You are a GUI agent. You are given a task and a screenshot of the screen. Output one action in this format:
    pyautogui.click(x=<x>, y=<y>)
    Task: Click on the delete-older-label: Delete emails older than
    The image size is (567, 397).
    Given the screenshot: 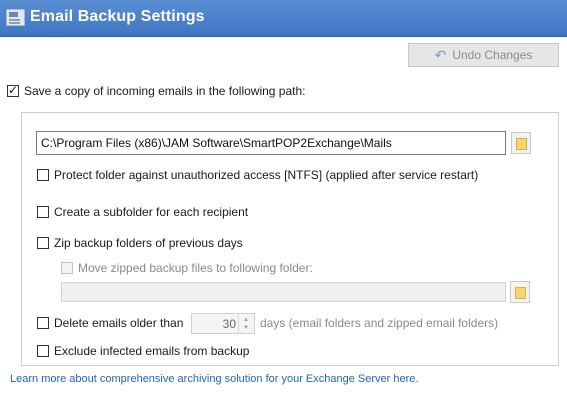 What is the action you would take?
    pyautogui.click(x=119, y=323)
    